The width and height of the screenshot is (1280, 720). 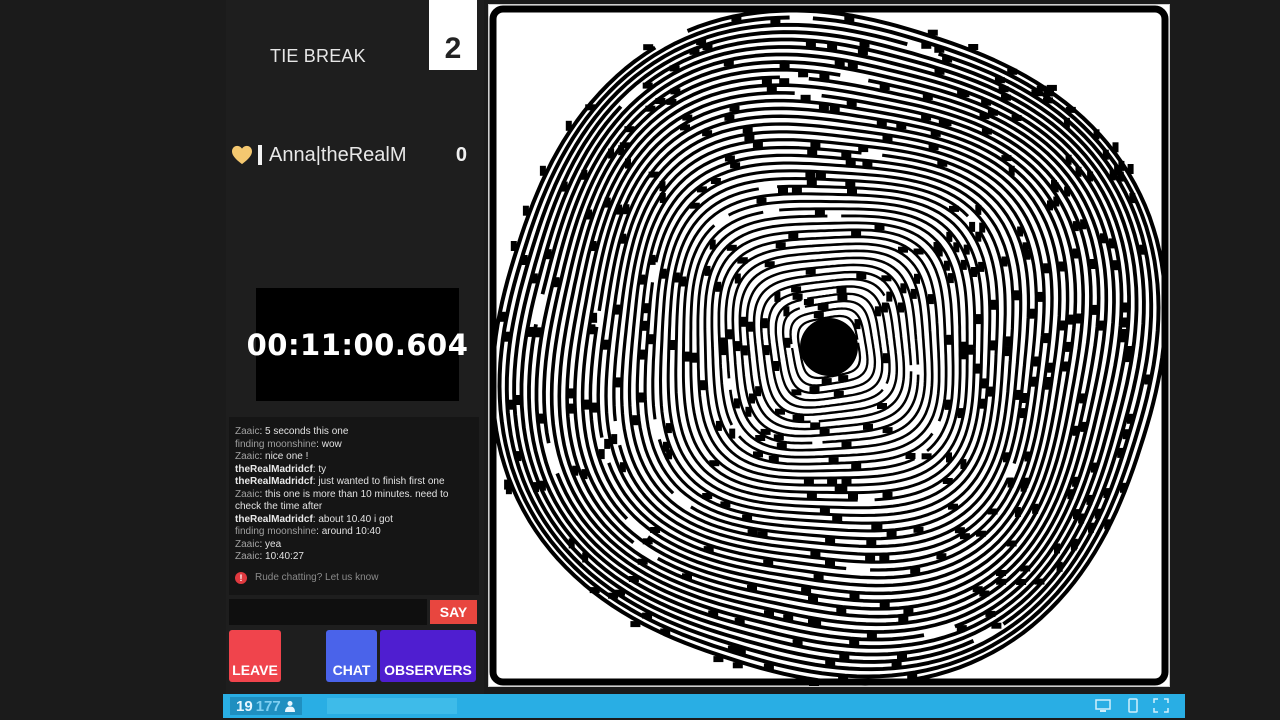 What do you see at coordinates (338, 154) in the screenshot?
I see `player-name: Anna|theRealM` at bounding box center [338, 154].